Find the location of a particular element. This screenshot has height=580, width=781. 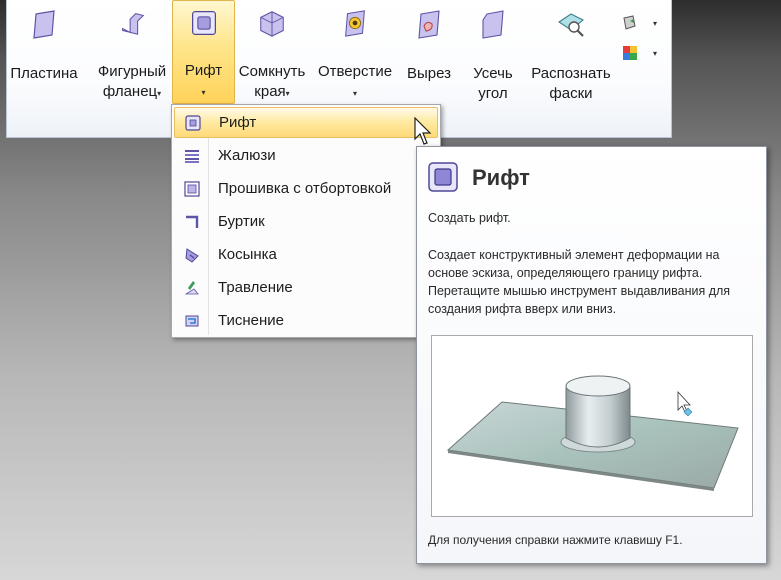

sheet-metal-small-button-2: ▾ is located at coordinates (646, 53).